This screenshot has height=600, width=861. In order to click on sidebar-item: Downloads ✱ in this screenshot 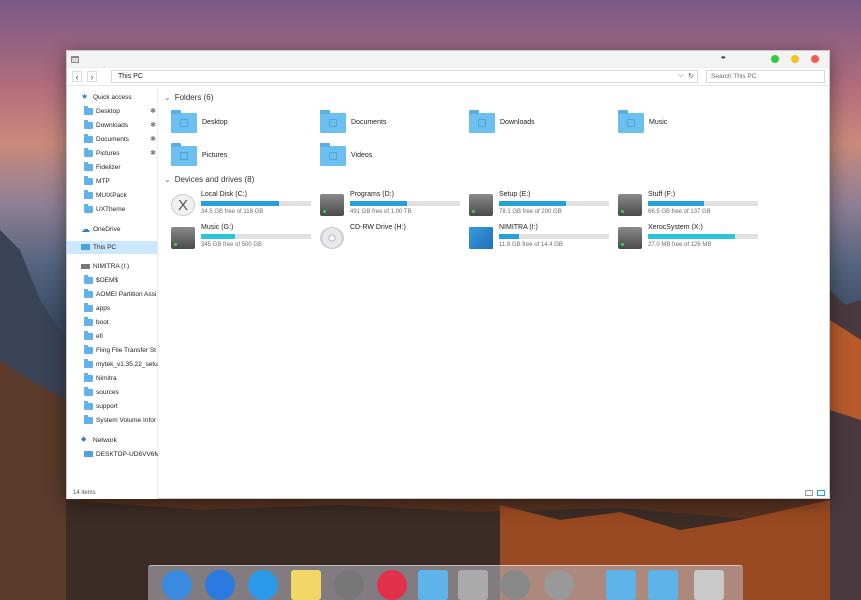, I will do `click(112, 125)`.